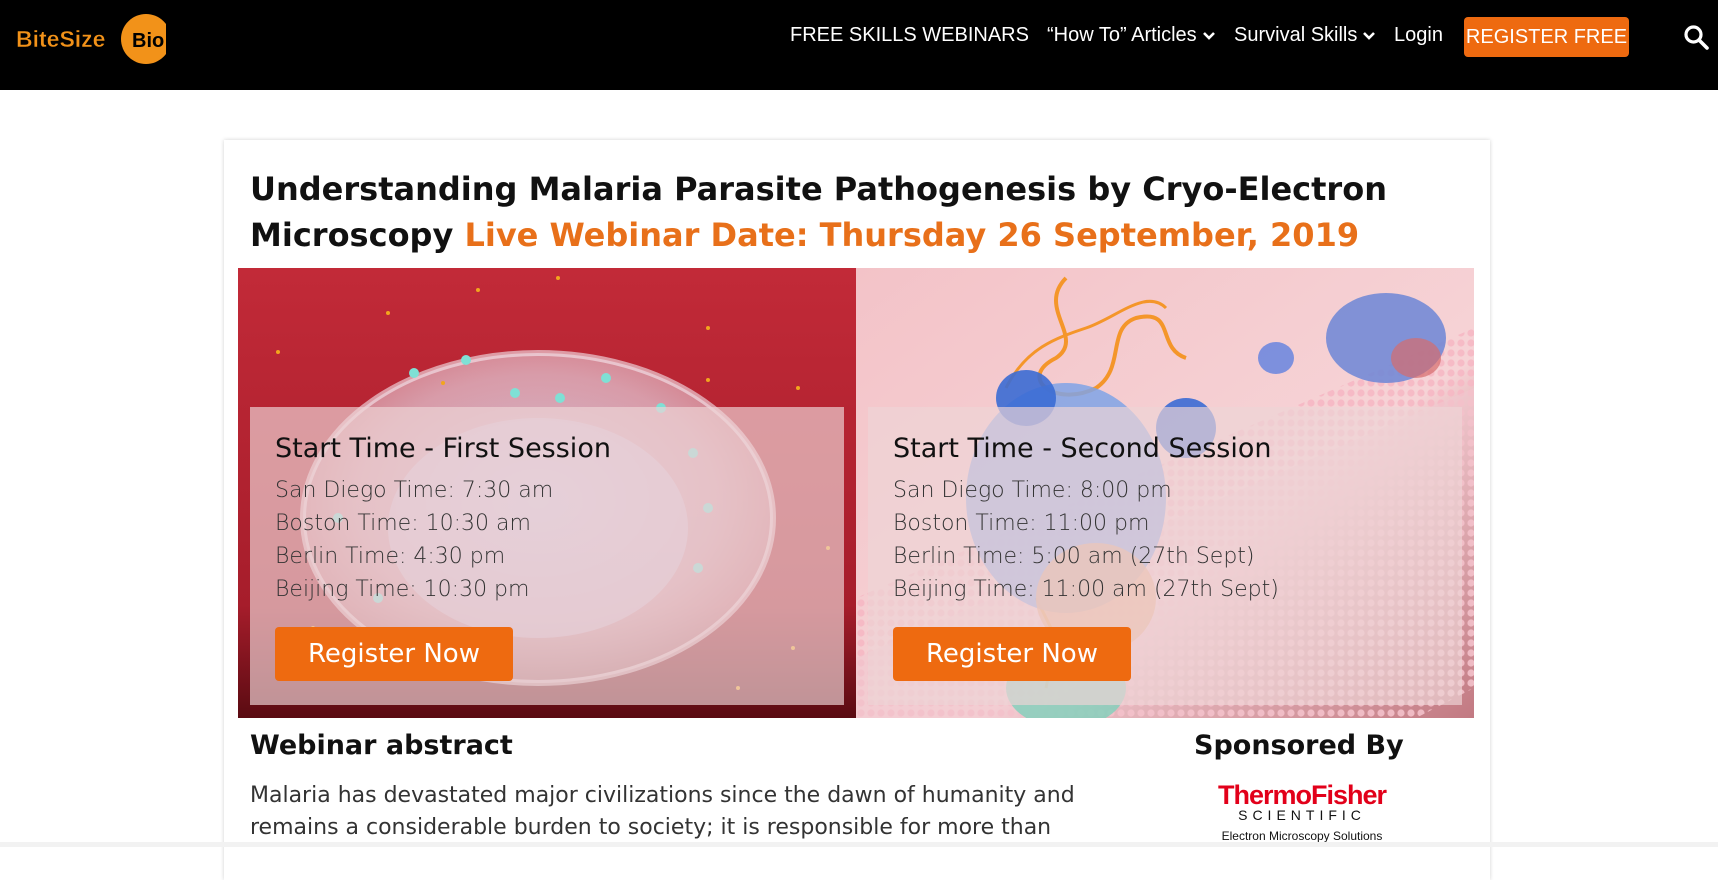  I want to click on register-free-button: REGISTER FREE, so click(1546, 37).